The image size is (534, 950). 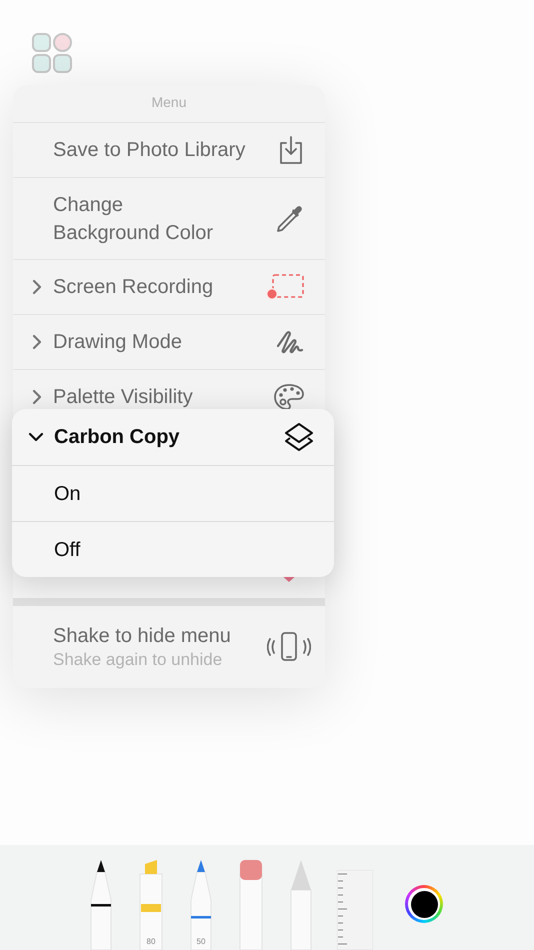 I want to click on menu-item-label: Drawing Mode, so click(x=118, y=342).